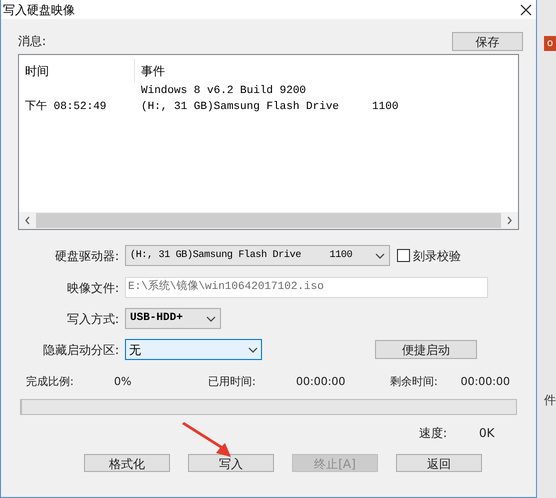  What do you see at coordinates (39, 10) in the screenshot?
I see `window-title: 写入硬盘映像` at bounding box center [39, 10].